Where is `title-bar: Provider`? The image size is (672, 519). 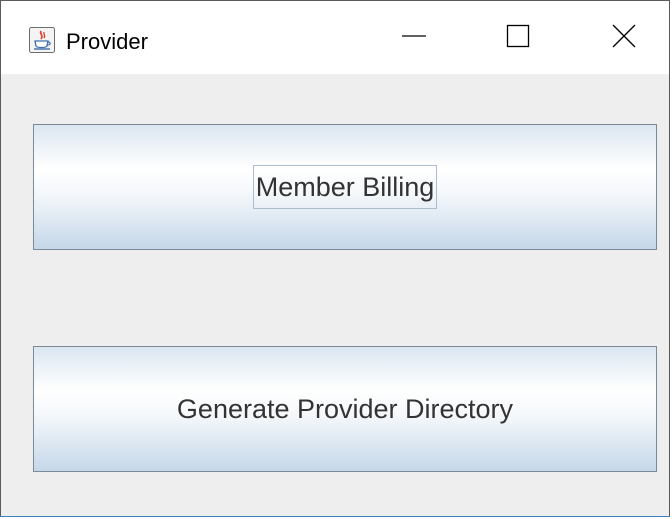
title-bar: Provider is located at coordinates (335, 38).